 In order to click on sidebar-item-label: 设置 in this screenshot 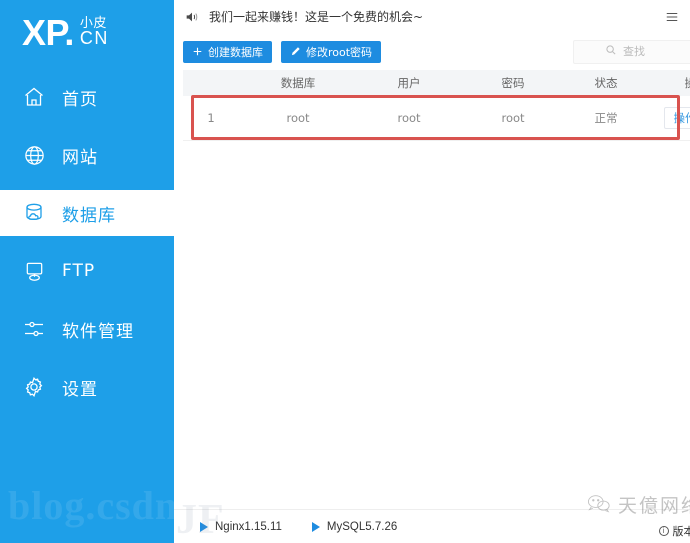, I will do `click(80, 389)`.